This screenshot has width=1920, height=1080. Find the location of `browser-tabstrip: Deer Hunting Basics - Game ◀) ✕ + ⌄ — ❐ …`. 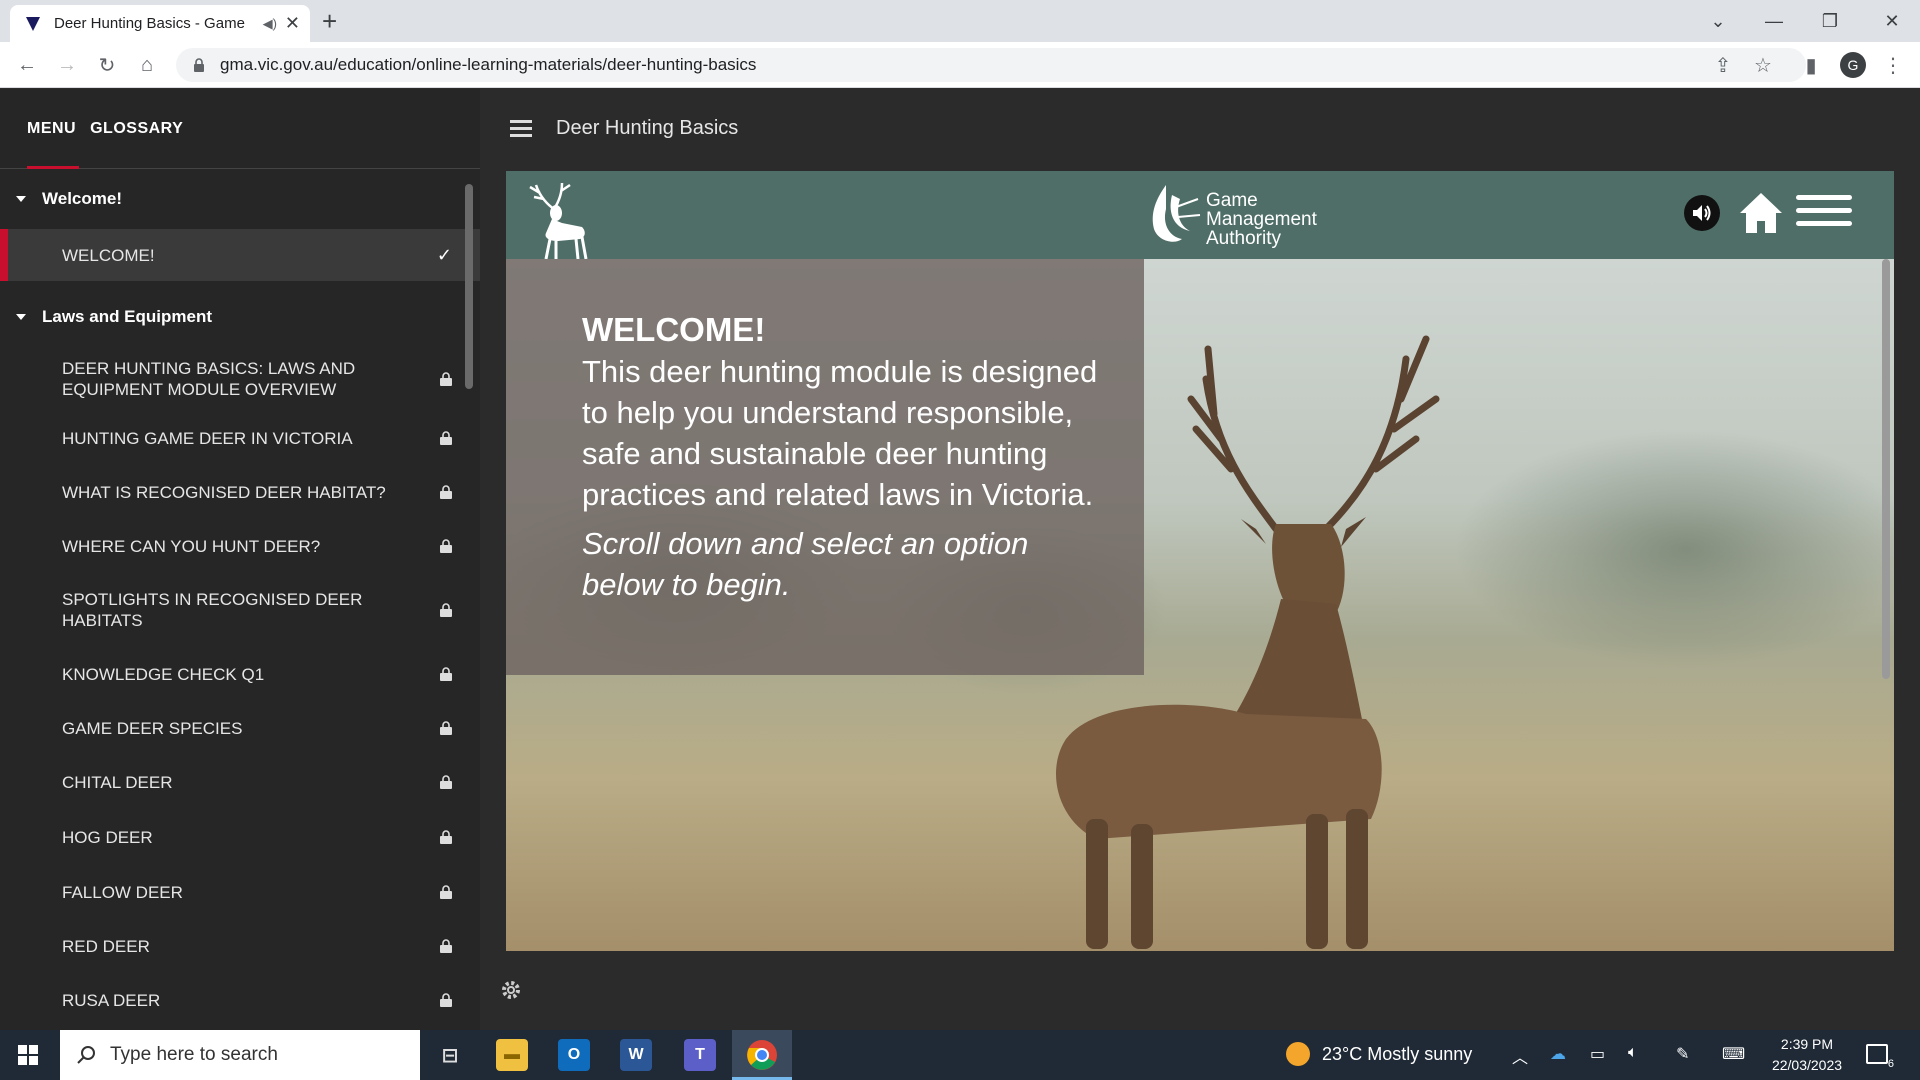

browser-tabstrip: Deer Hunting Basics - Game ◀) ✕ + ⌄ — ❐ … is located at coordinates (960, 21).